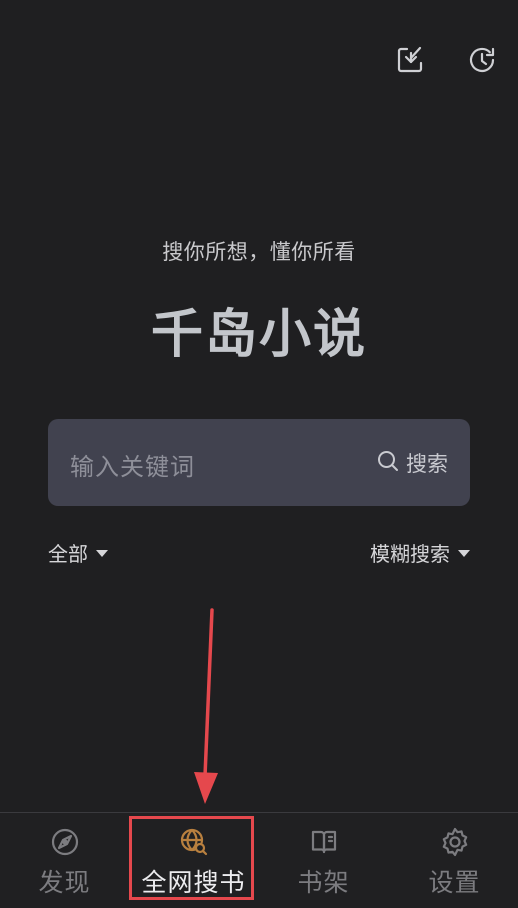 The width and height of the screenshot is (518, 908). I want to click on scope-dropdown: 全部, so click(78, 552).